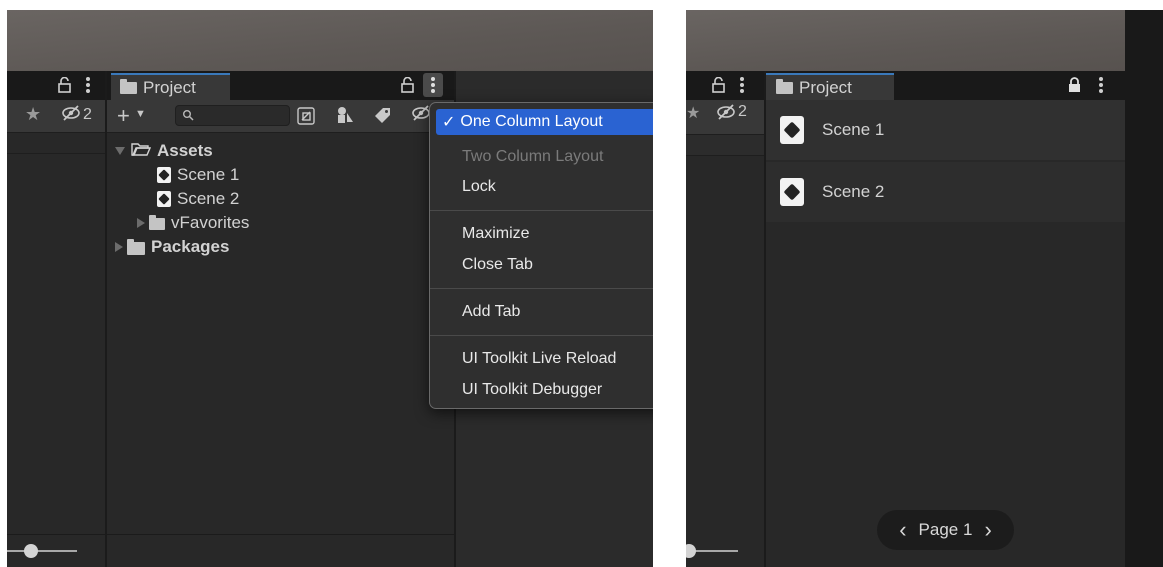 The width and height of the screenshot is (1163, 567). What do you see at coordinates (491, 312) in the screenshot?
I see `menu-item-add-tab: Add Tab` at bounding box center [491, 312].